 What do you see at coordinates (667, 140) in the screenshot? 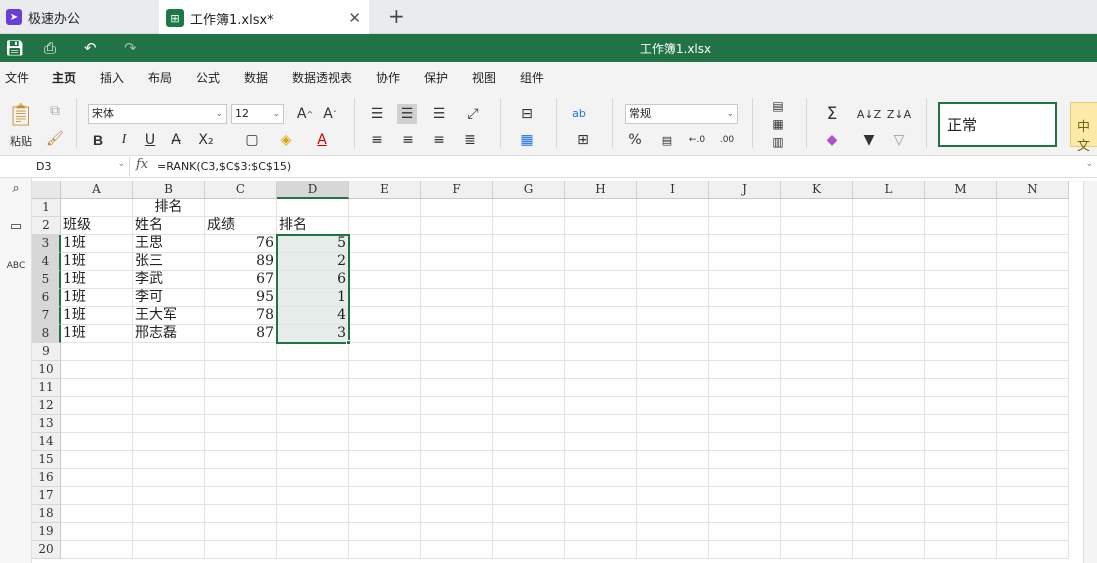
I see `accounting-format-icon: ▤` at bounding box center [667, 140].